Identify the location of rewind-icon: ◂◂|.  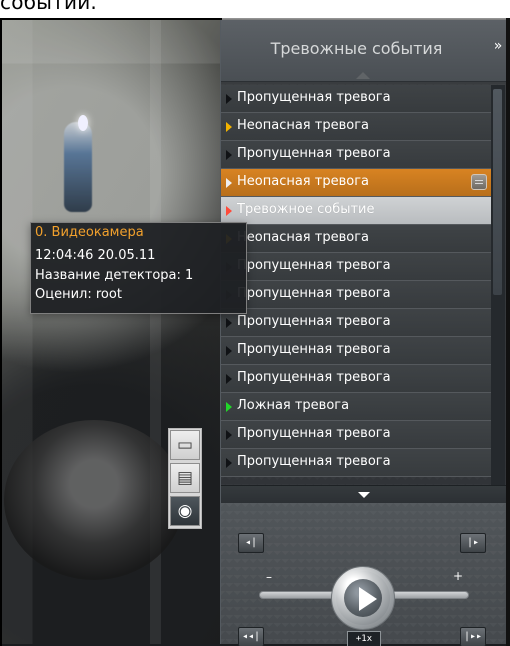
(251, 636).